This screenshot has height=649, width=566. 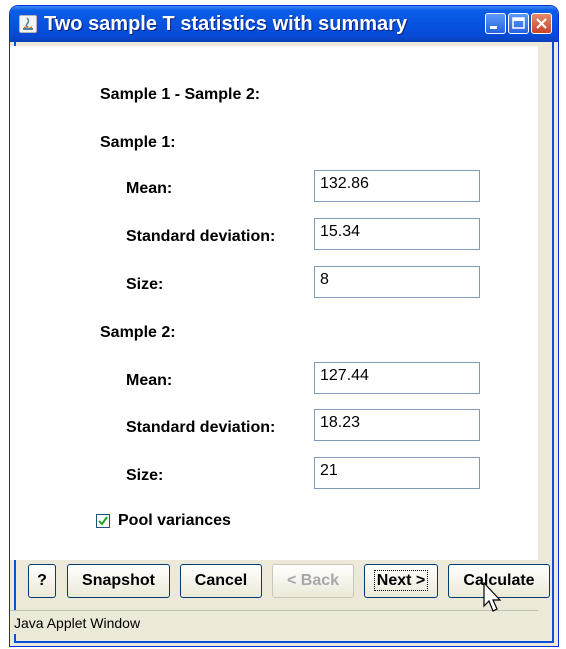 I want to click on java-icon, so click(x=28, y=24).